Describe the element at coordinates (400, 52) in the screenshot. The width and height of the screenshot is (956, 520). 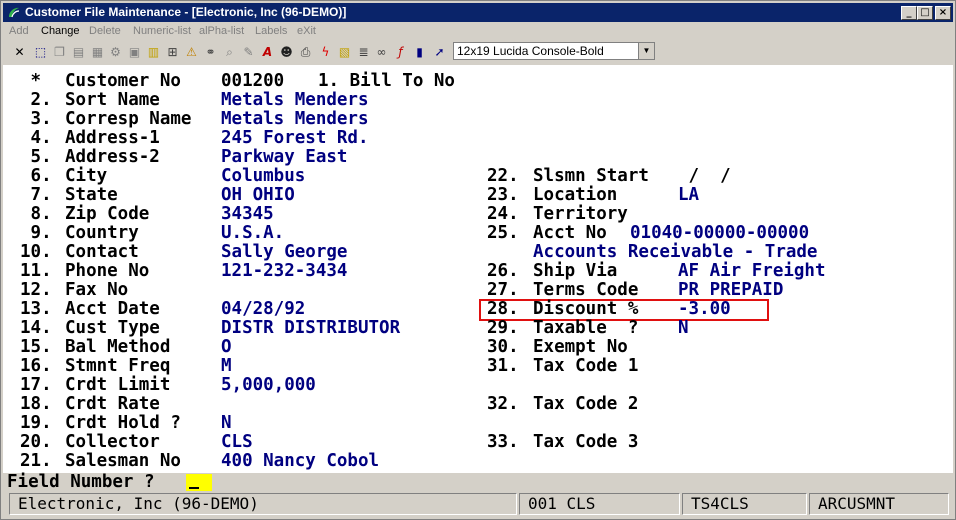
I see `function-icon: ƒ` at that location.